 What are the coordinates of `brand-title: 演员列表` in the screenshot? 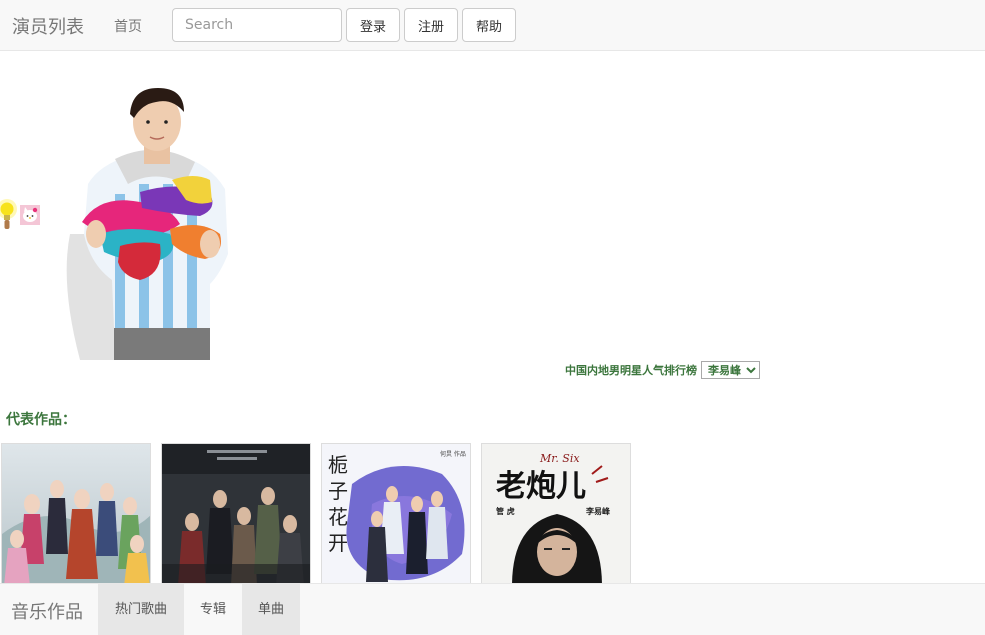 It's located at (48, 26).